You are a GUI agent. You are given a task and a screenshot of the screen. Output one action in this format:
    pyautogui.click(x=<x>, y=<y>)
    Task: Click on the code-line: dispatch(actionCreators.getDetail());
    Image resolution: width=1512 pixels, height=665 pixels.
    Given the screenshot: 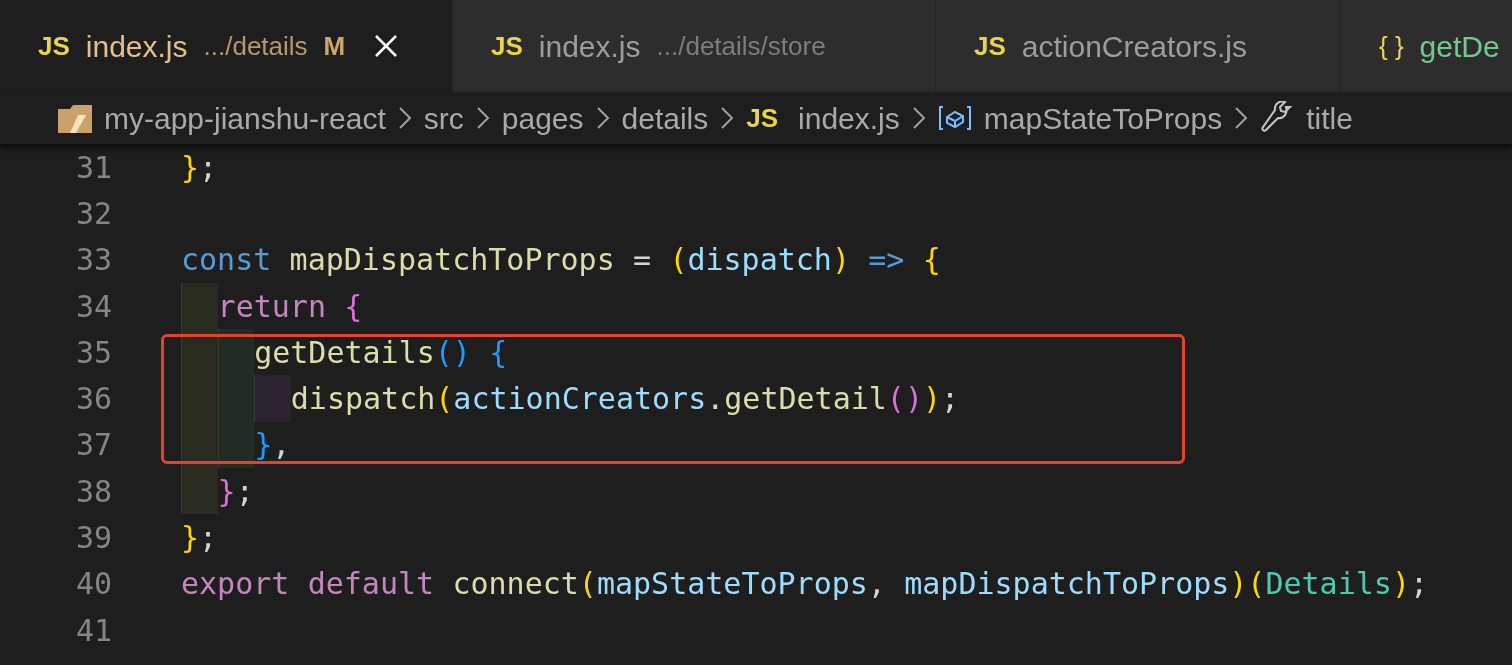 What is the action you would take?
    pyautogui.click(x=625, y=399)
    